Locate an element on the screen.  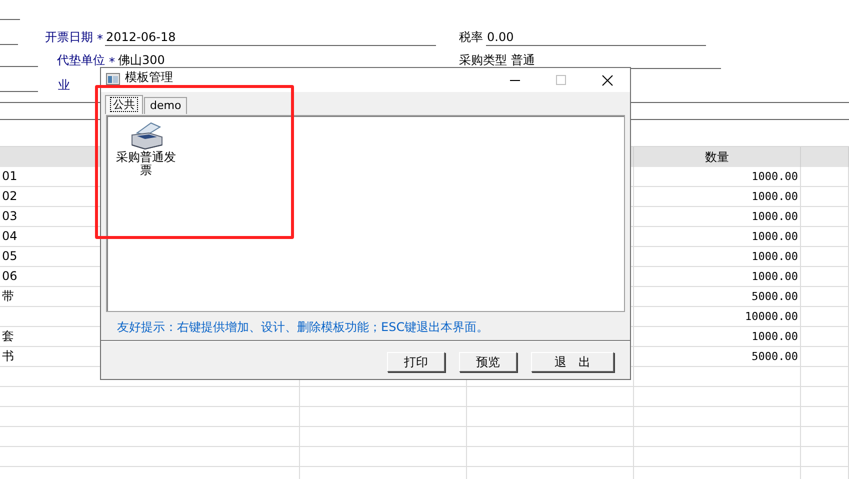
field-label: 采购类型 is located at coordinates (483, 60).